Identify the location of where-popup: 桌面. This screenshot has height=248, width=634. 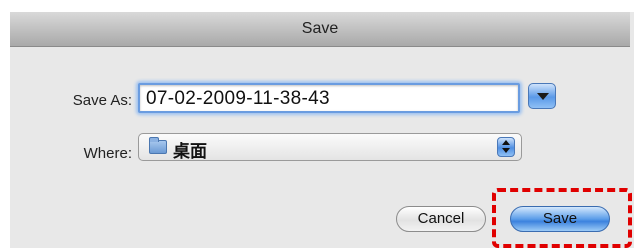
(330, 147).